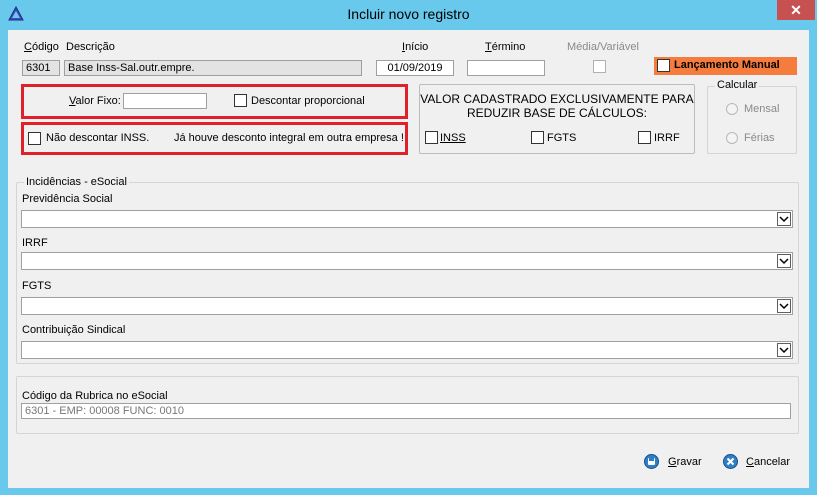 The height and width of the screenshot is (495, 817). Describe the element at coordinates (599, 66) in the screenshot. I see `media-variavel-checkbox` at that location.